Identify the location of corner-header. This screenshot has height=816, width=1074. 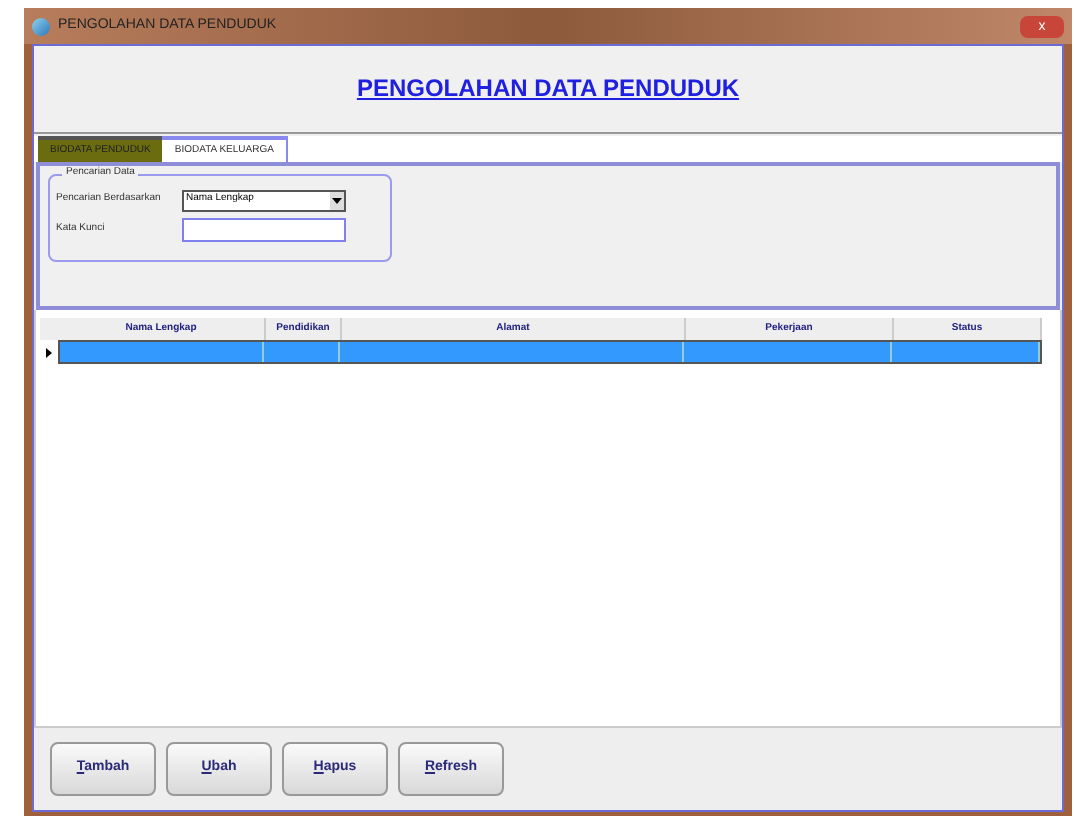
(49, 329).